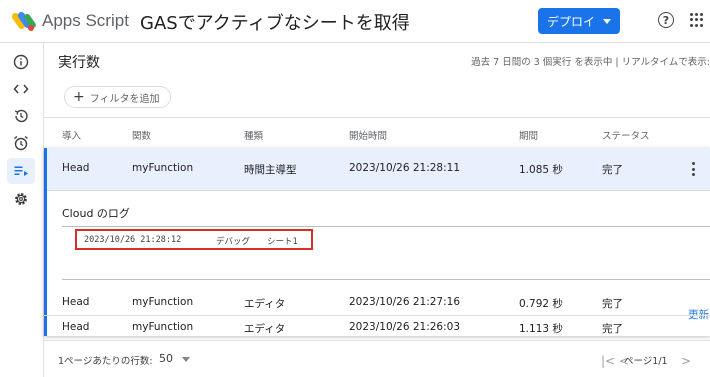 The width and height of the screenshot is (710, 377). I want to click on cloud-log-title: Cloud のログ, so click(96, 213).